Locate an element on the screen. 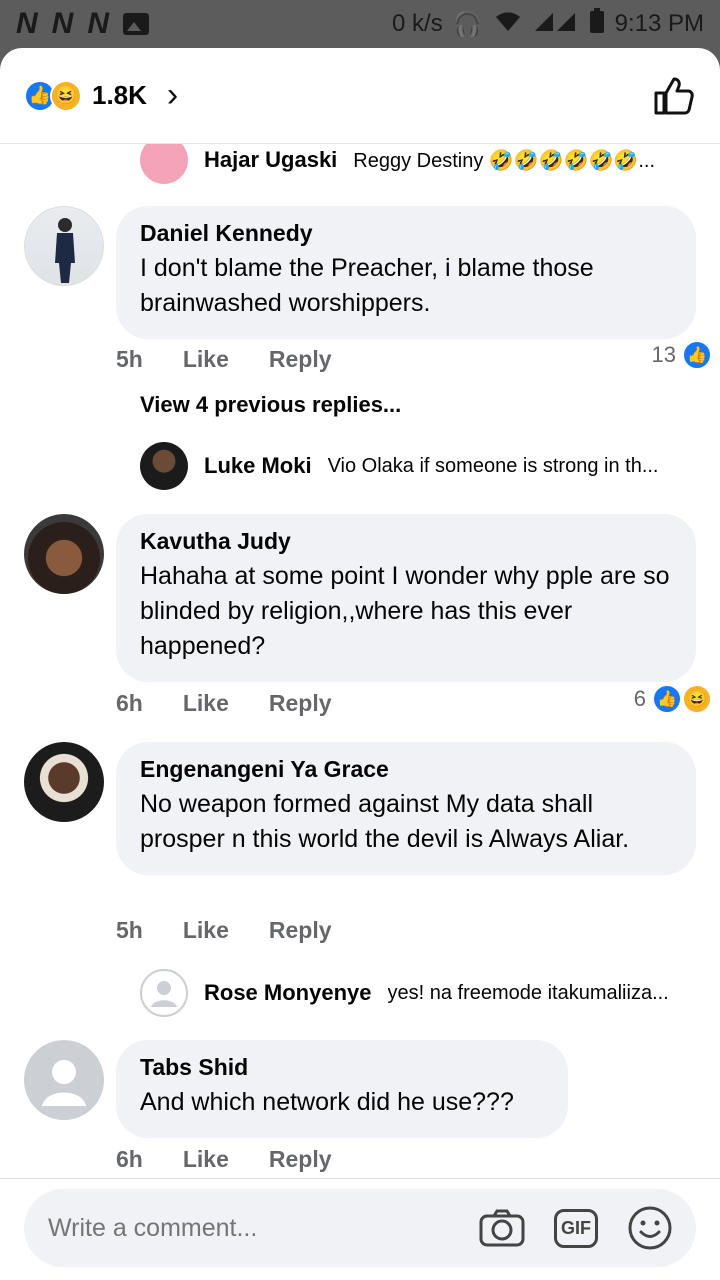  emoji-icon is located at coordinates (650, 1228).